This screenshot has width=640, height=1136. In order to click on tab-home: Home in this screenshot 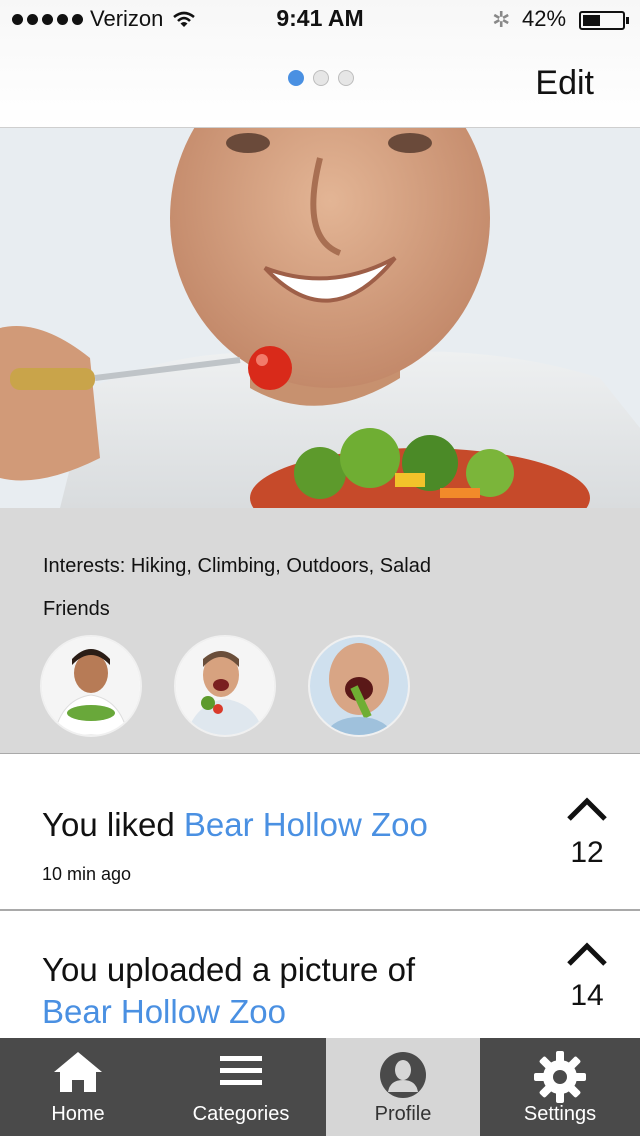, I will do `click(78, 1087)`.